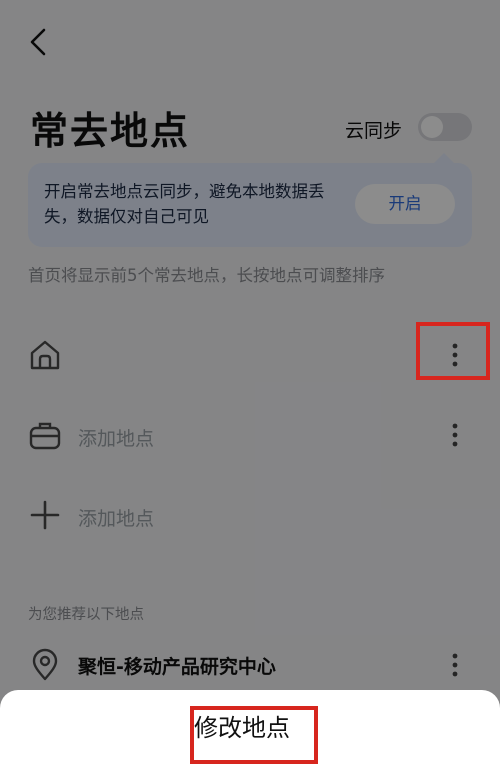  What do you see at coordinates (250, 518) in the screenshot?
I see `place-row-add: 添加地点` at bounding box center [250, 518].